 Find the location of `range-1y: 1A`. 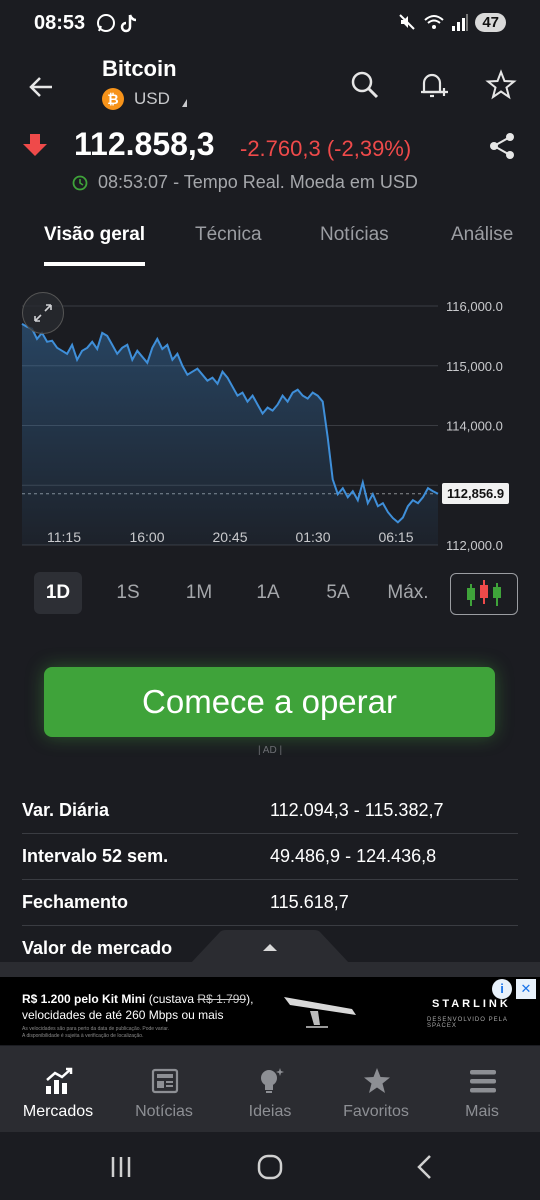

range-1y: 1A is located at coordinates (268, 593).